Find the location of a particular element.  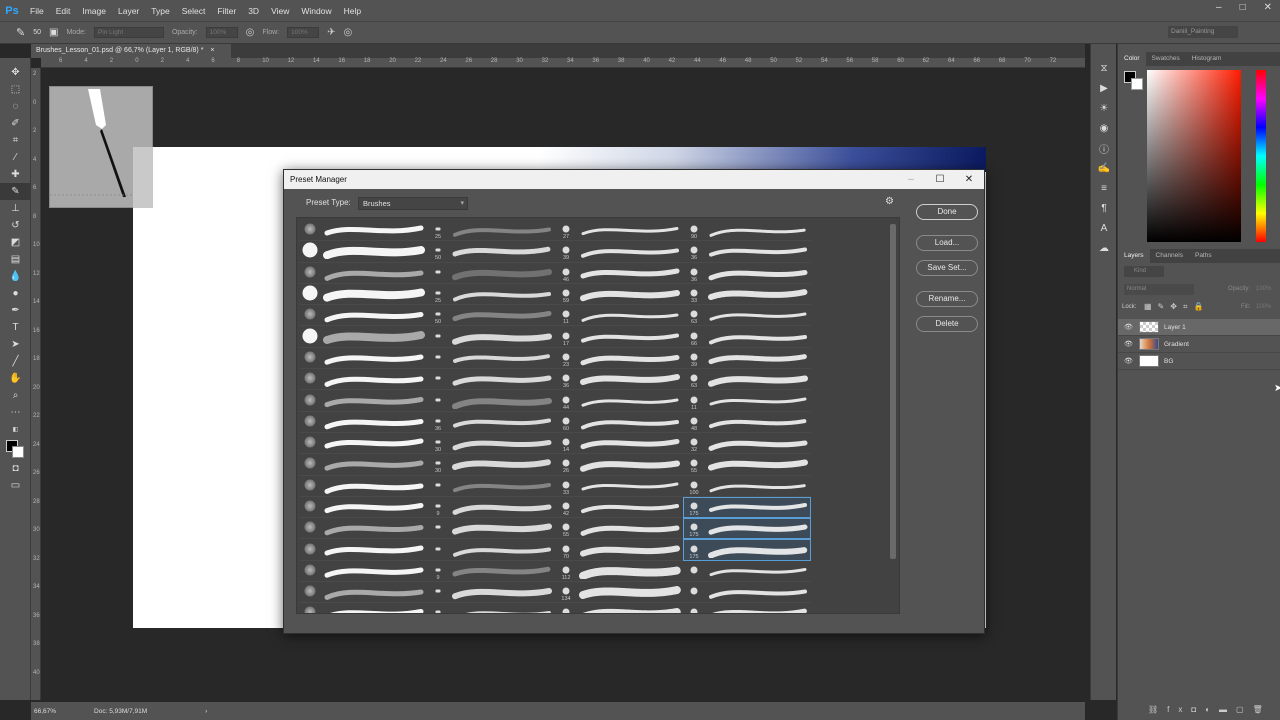

preset-list-scrollbar is located at coordinates (893, 391).